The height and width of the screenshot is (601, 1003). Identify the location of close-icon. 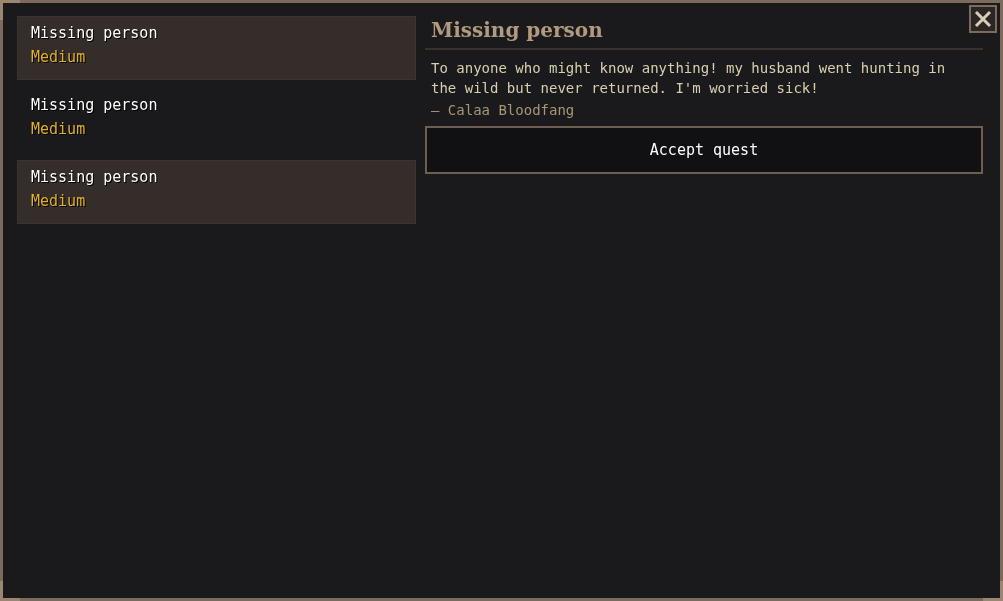
(983, 19).